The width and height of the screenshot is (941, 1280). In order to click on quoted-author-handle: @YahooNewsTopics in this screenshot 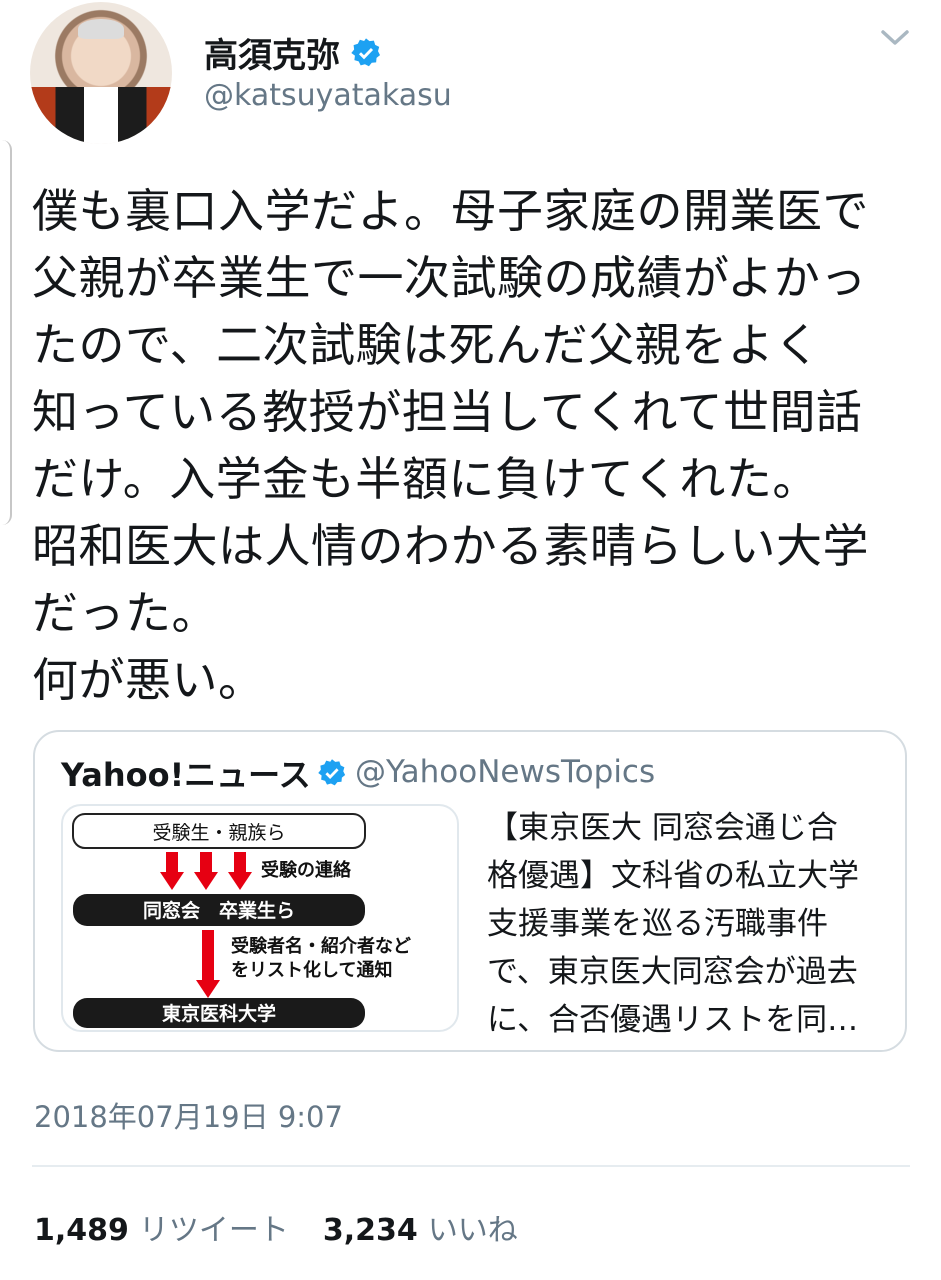, I will do `click(505, 772)`.